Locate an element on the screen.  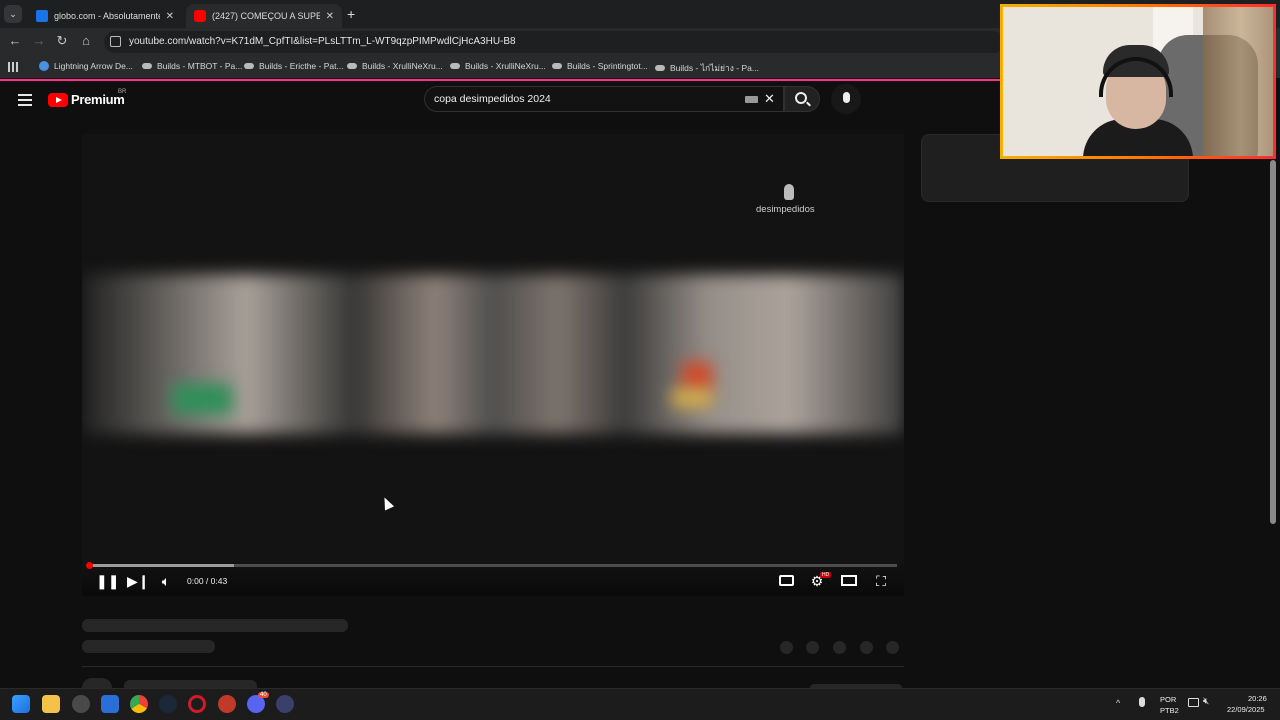
subtitles-icon is located at coordinates (786, 581).